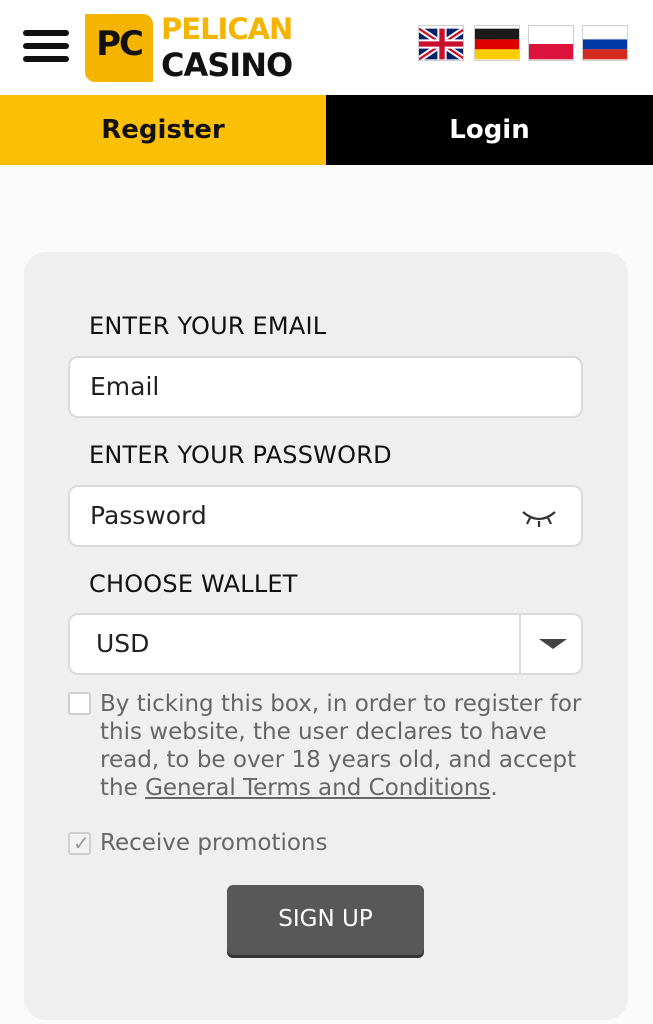 The width and height of the screenshot is (653, 1024). What do you see at coordinates (208, 326) in the screenshot?
I see `email-label: ENTER YOUR EMAIL` at bounding box center [208, 326].